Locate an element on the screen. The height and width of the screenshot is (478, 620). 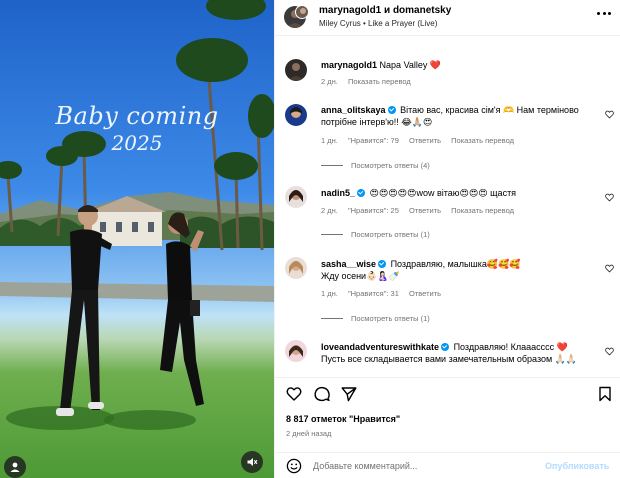
view-replies-button: Посмотреть ответы (4) is located at coordinates (375, 165).